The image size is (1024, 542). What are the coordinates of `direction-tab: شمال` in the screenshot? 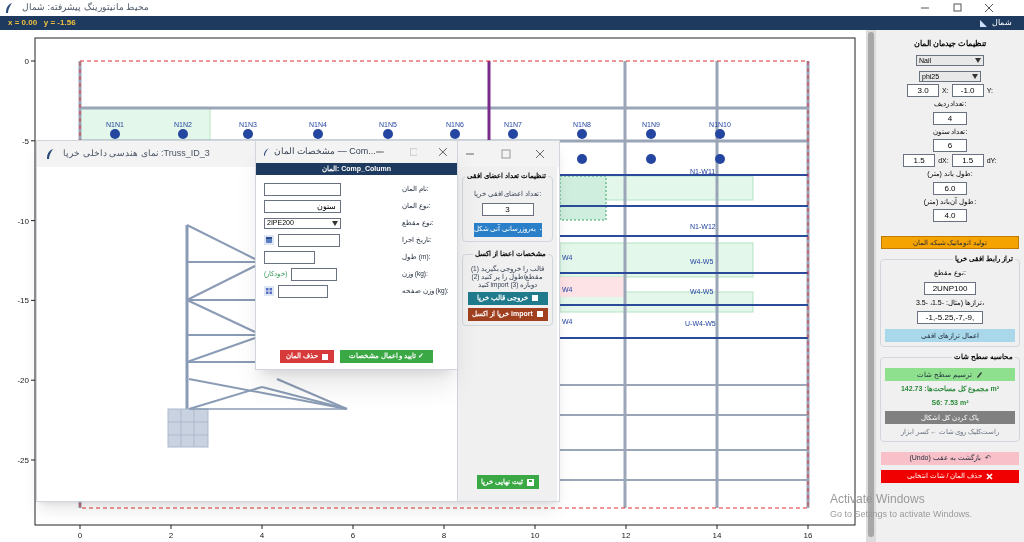 It's located at (995, 23).